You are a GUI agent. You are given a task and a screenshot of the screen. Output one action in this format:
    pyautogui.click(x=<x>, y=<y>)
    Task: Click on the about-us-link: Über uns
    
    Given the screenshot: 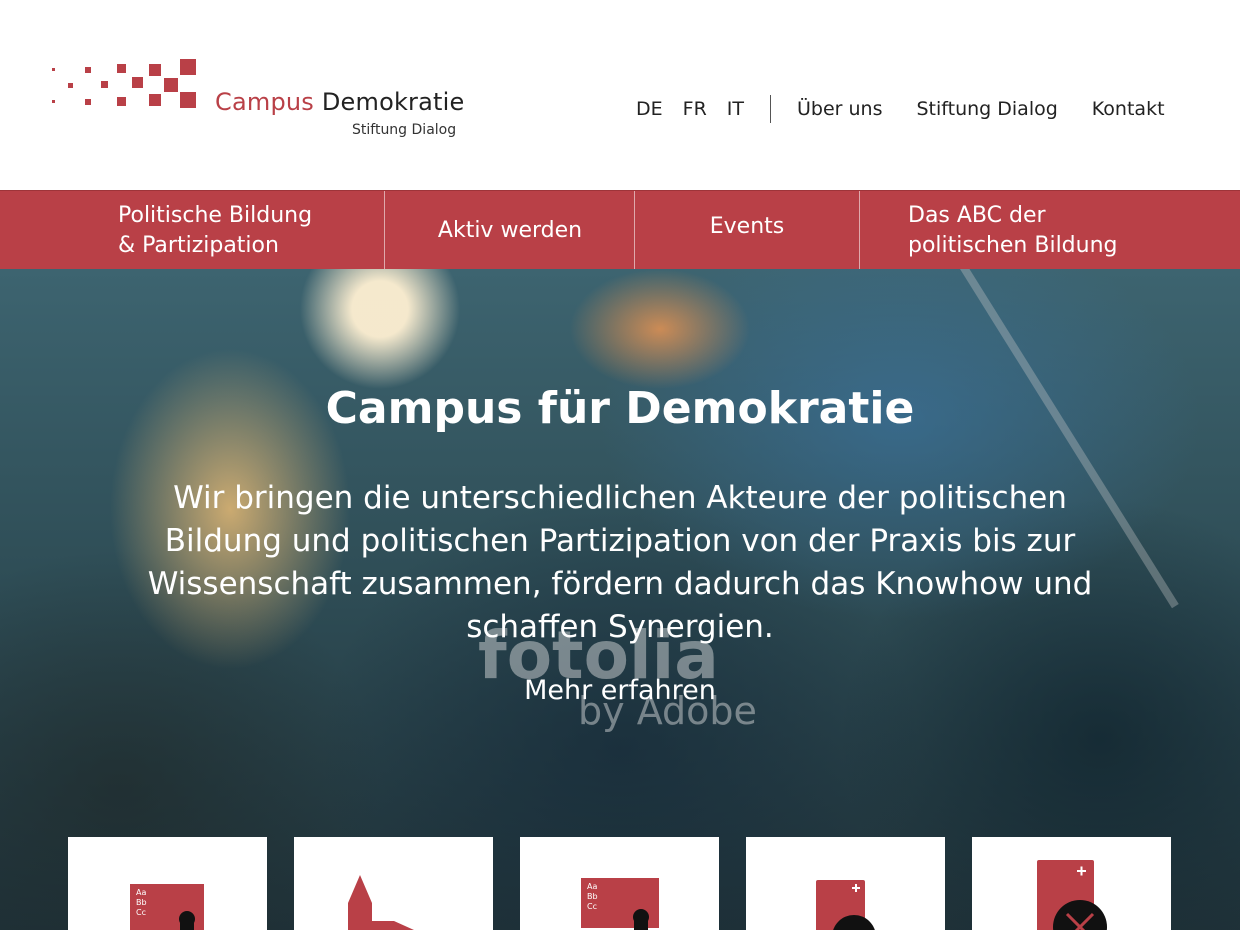 What is the action you would take?
    pyautogui.click(x=840, y=109)
    